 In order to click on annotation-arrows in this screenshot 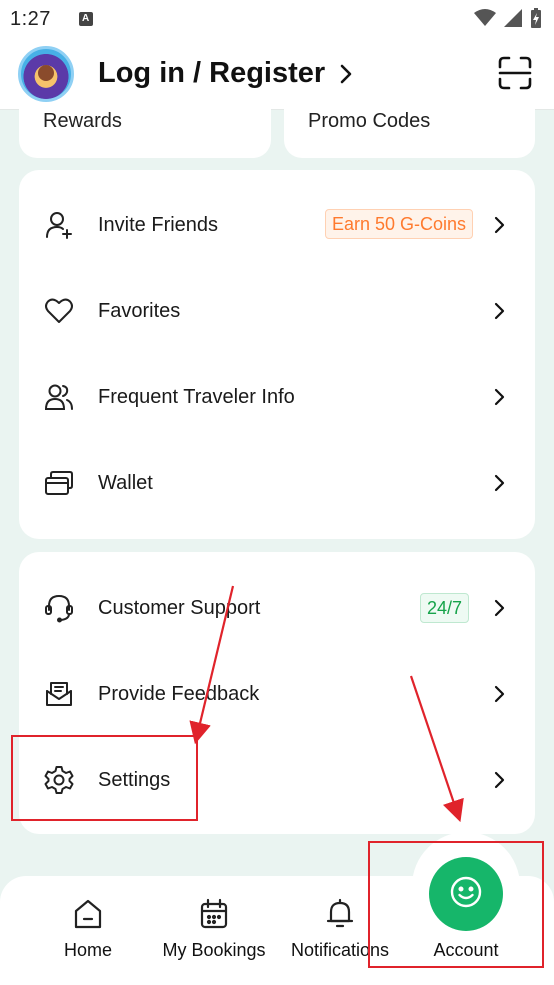, I will do `click(326, 704)`.